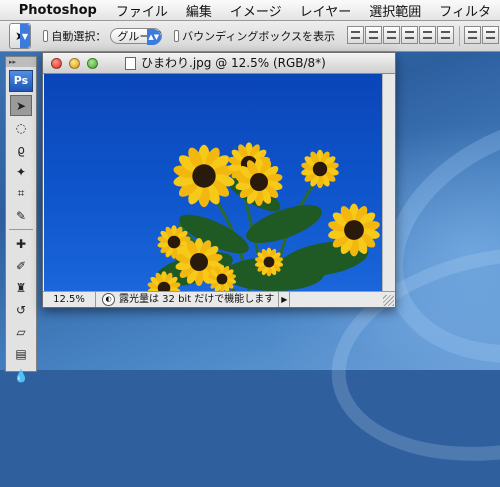  What do you see at coordinates (21, 215) in the screenshot?
I see `slice-tool-icon: ✎` at bounding box center [21, 215].